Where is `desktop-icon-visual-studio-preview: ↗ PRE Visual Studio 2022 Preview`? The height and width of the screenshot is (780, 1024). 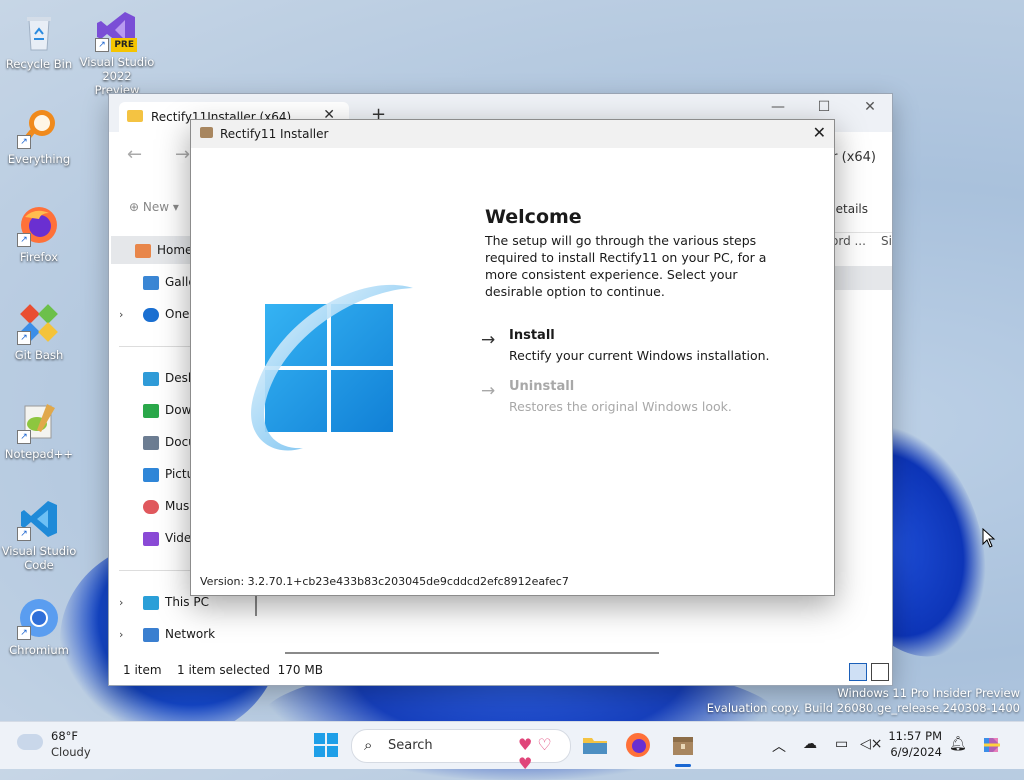 desktop-icon-visual-studio-preview: ↗ PRE Visual Studio 2022 Preview is located at coordinates (117, 52).